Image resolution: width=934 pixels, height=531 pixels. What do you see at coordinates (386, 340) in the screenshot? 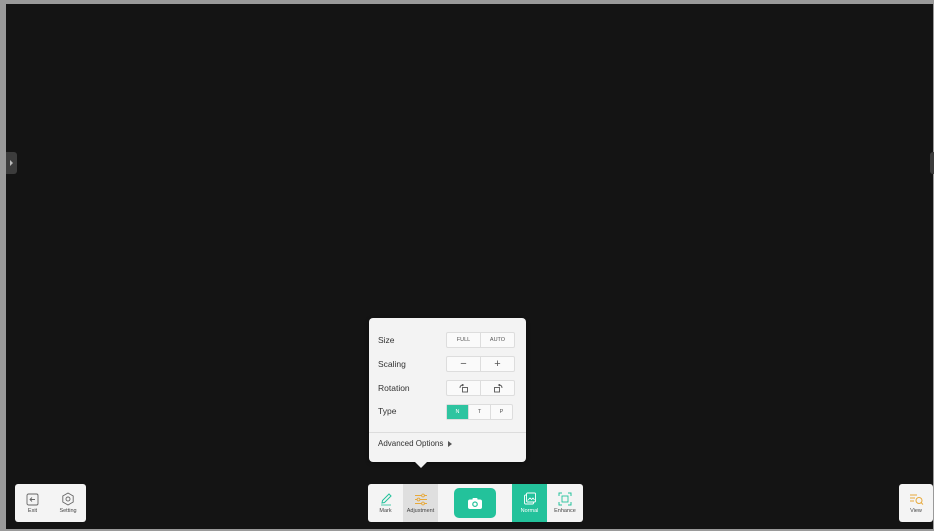
I see `size-label: Size` at bounding box center [386, 340].